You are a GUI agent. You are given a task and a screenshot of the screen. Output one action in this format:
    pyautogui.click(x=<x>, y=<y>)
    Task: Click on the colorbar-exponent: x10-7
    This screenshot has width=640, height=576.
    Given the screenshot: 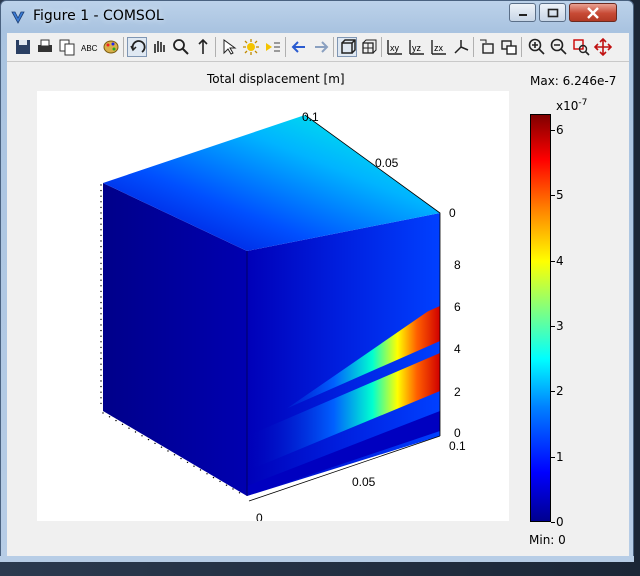 What is the action you would take?
    pyautogui.click(x=572, y=105)
    